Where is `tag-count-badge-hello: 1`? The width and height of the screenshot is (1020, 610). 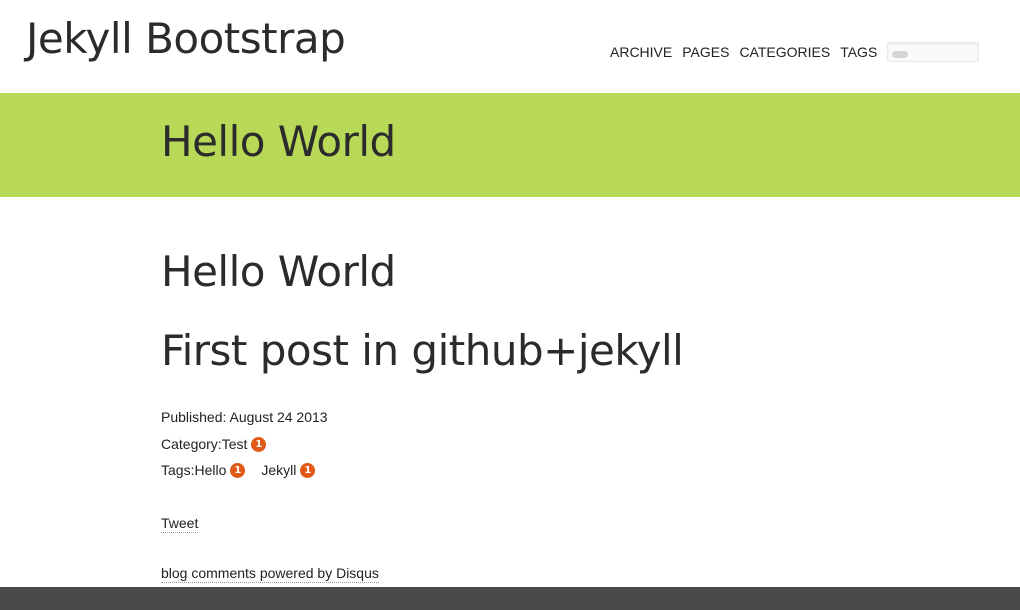 tag-count-badge-hello: 1 is located at coordinates (238, 470).